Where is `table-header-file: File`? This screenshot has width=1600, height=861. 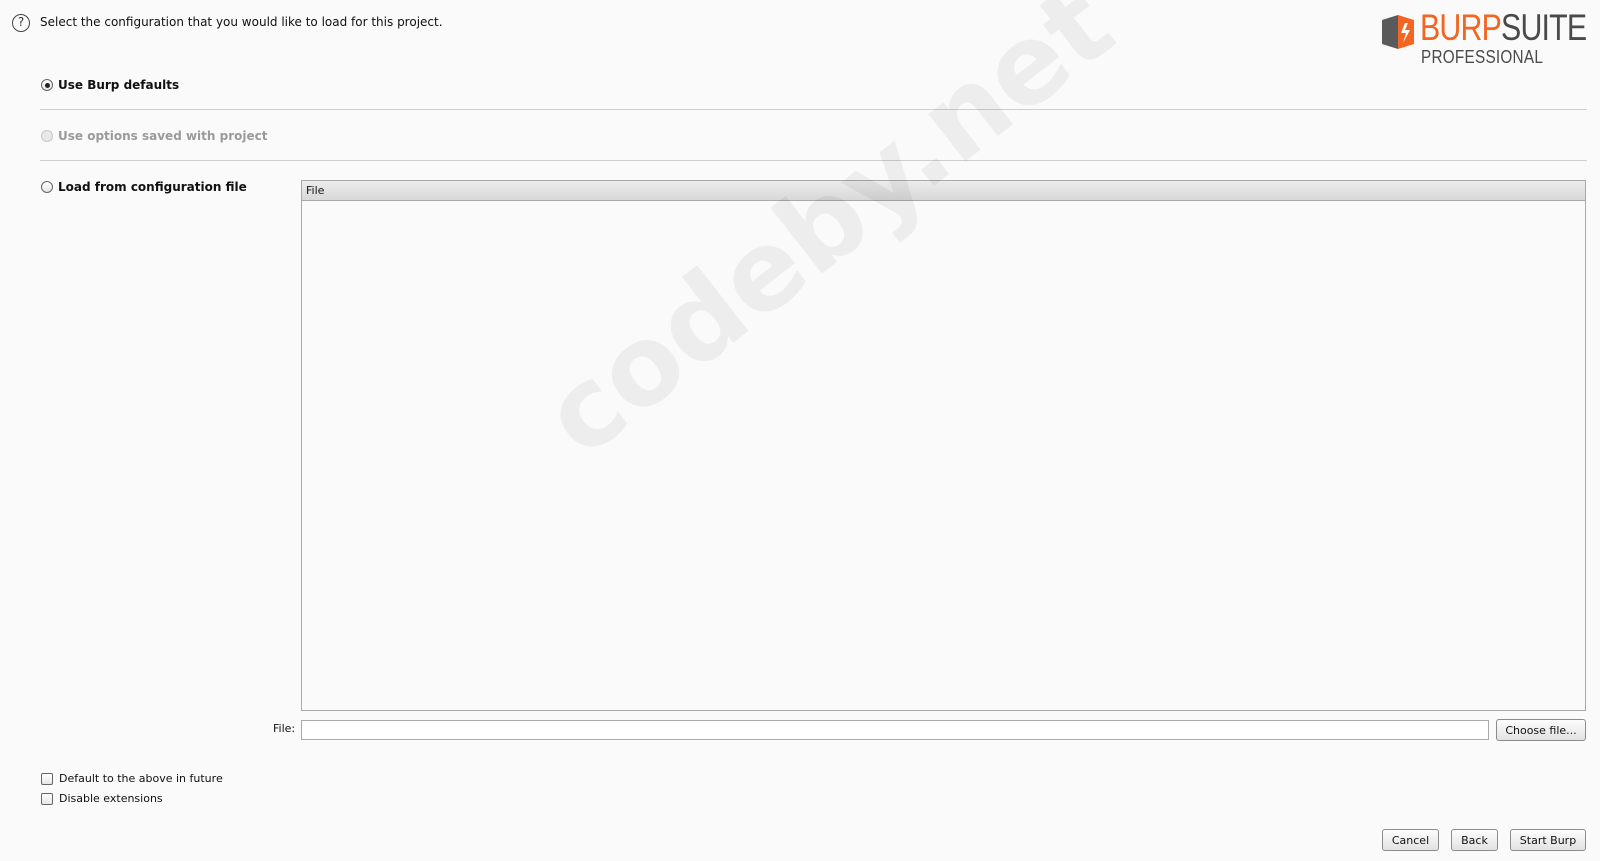
table-header-file: File is located at coordinates (943, 191).